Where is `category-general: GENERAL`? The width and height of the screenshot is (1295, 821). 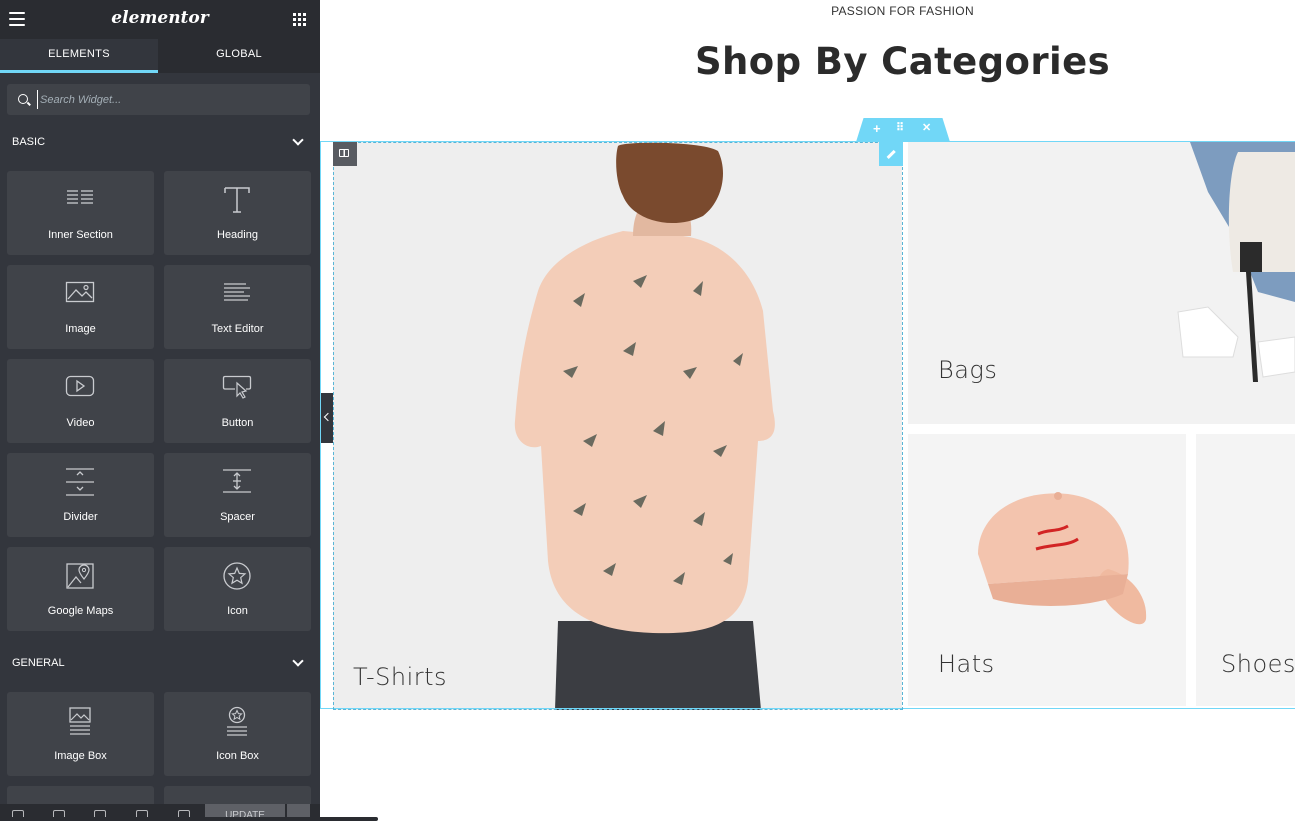
category-general: GENERAL is located at coordinates (160, 664).